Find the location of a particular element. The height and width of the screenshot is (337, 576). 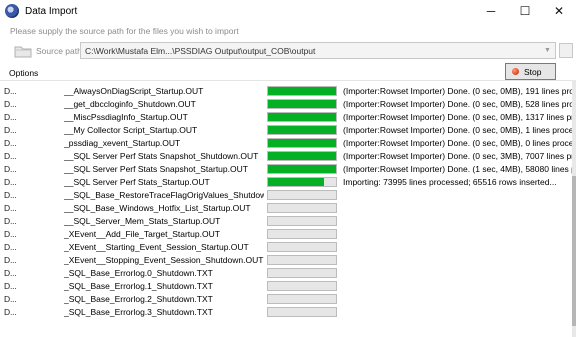

file-name: __SQL_Server_Mem_Stats_Startup.OUT is located at coordinates (142, 221).